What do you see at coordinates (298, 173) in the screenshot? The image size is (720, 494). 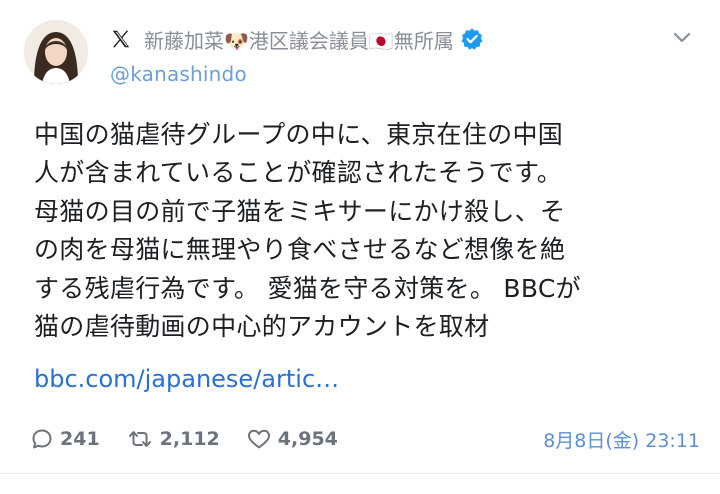 I see `post-text-line: 人が含まれていることが確認されたそうです。` at bounding box center [298, 173].